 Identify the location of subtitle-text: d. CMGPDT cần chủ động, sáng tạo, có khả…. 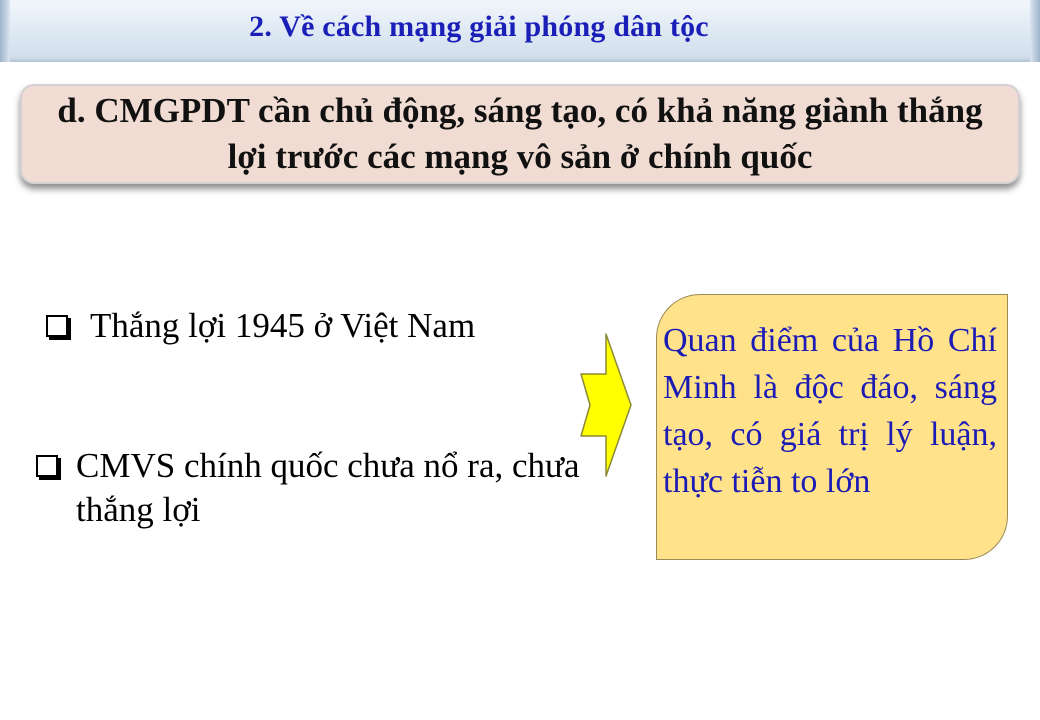
(520, 133).